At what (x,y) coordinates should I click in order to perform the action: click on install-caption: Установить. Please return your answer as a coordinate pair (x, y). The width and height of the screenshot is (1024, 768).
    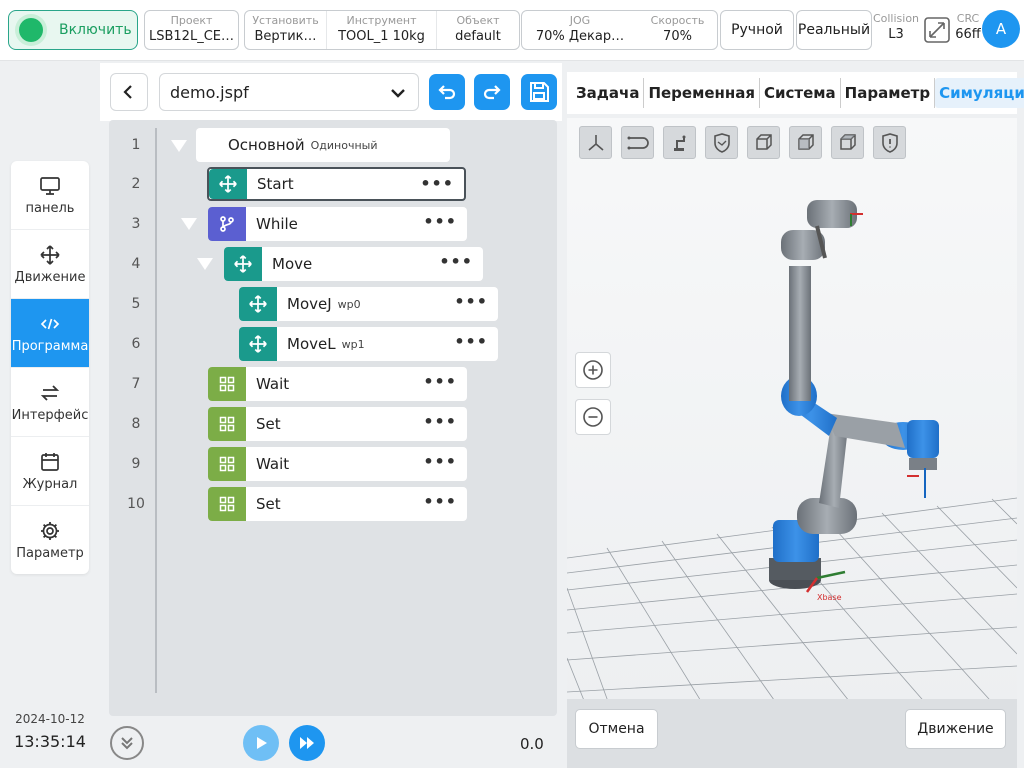
    Looking at the image, I should click on (285, 20).